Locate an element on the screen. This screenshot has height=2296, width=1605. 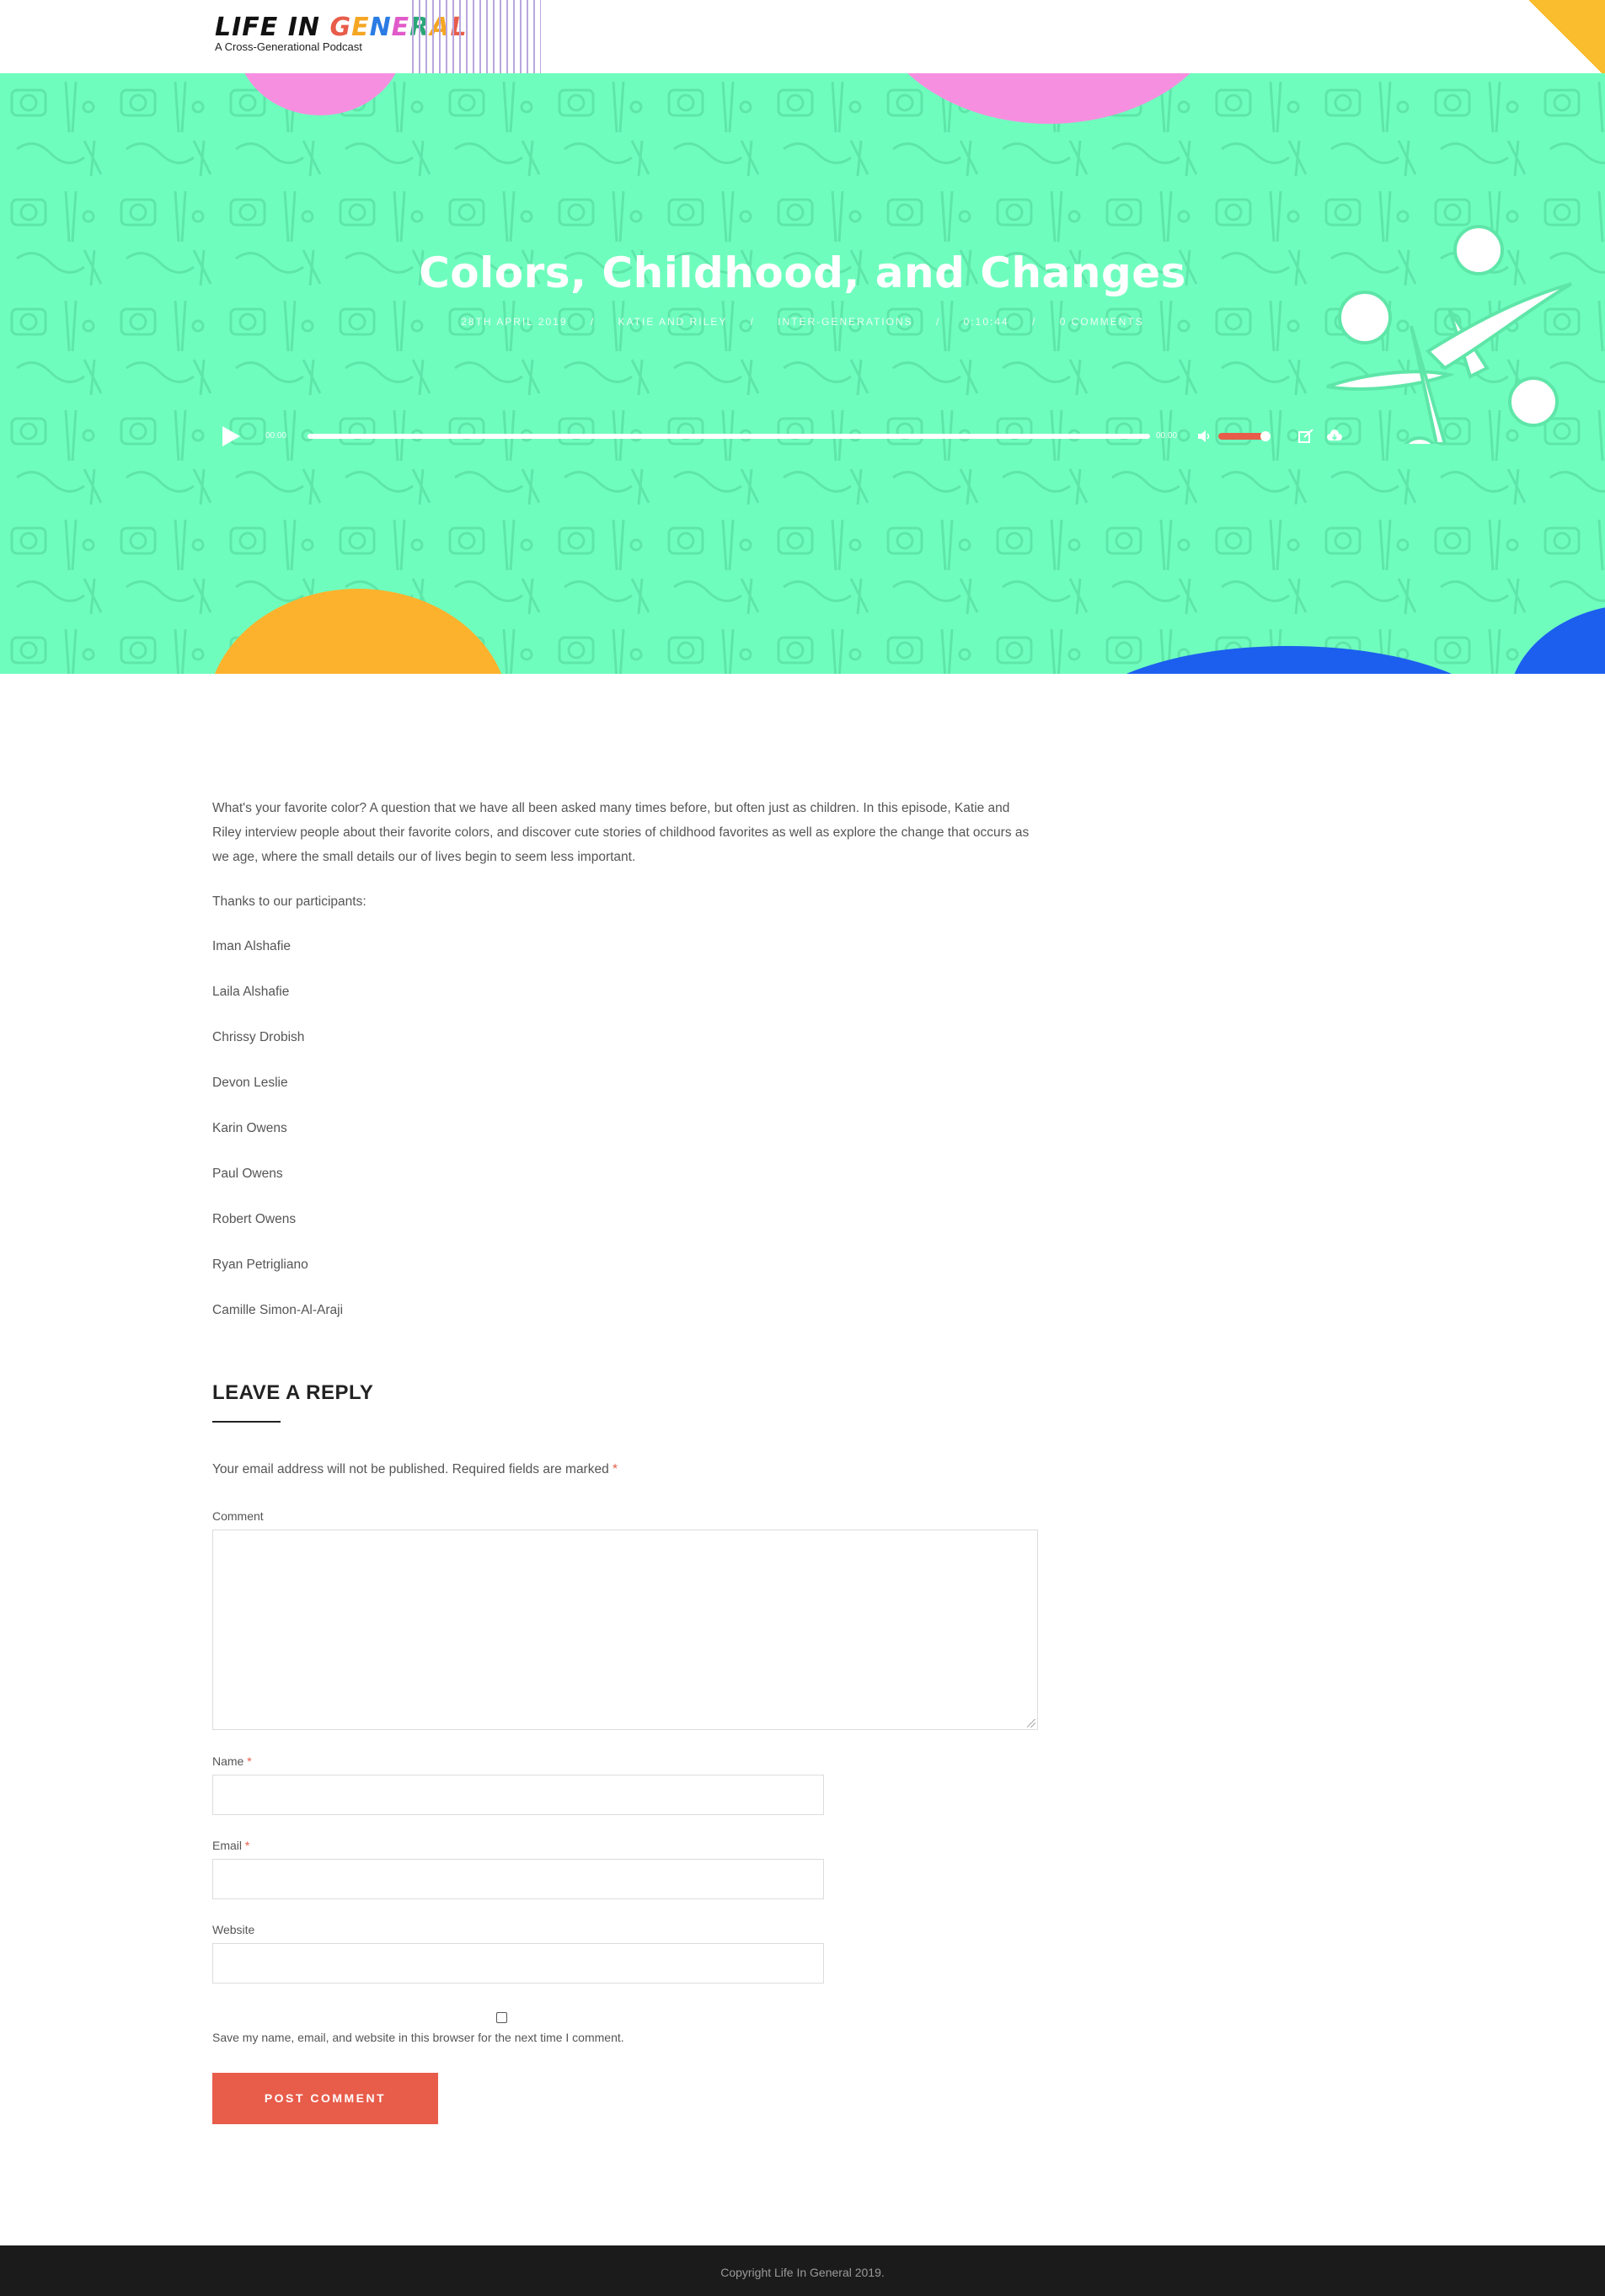
duration-time: 00:00 is located at coordinates (1167, 436).